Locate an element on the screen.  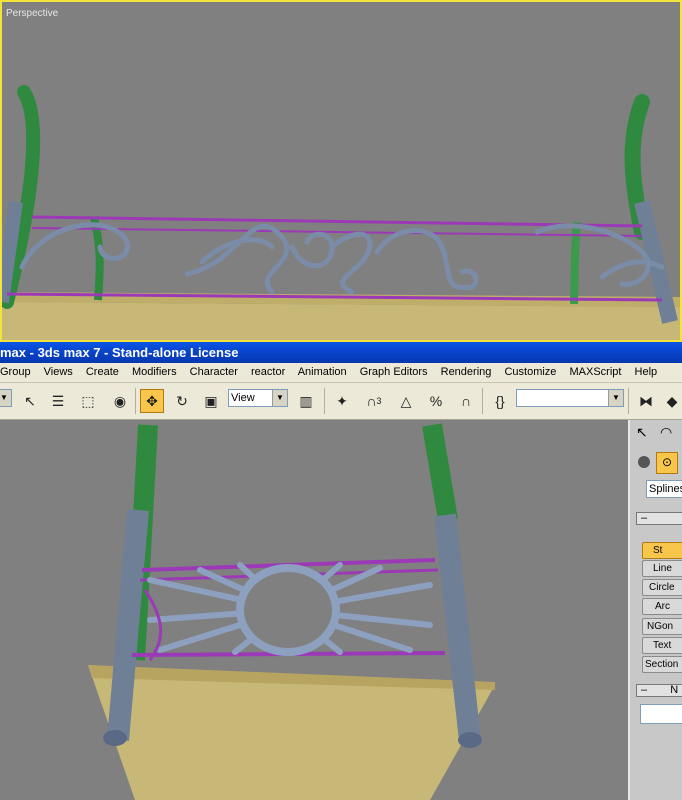
menu-graph-editors: Graph Editors is located at coordinates (394, 372).